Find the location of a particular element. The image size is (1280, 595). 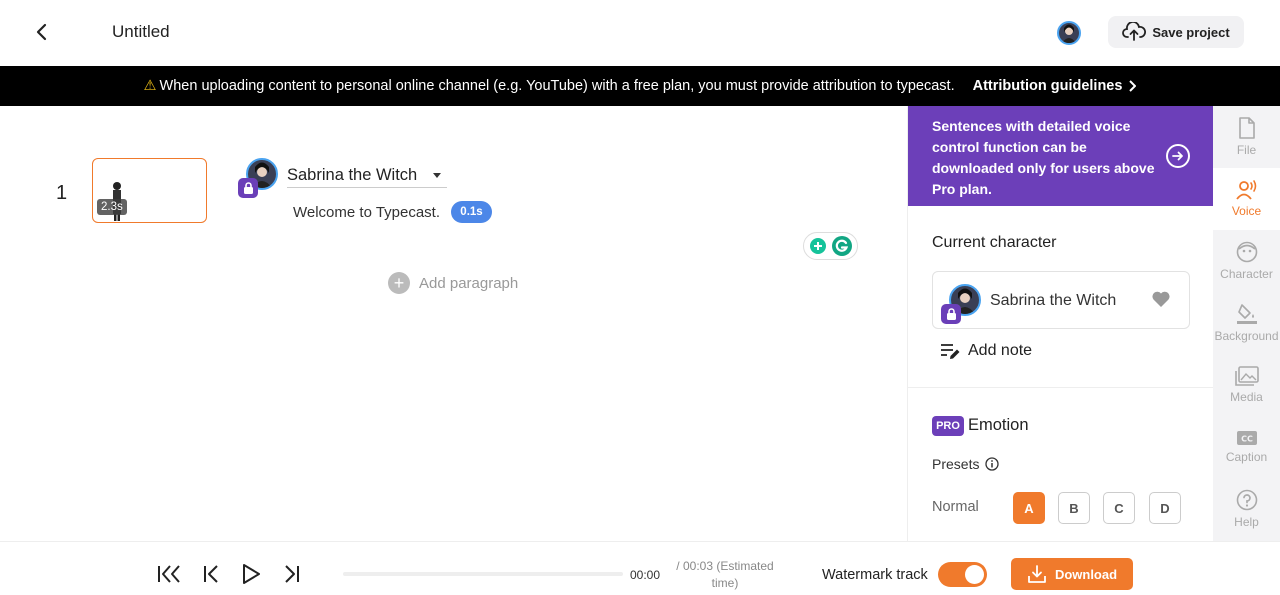

nav-media: Media is located at coordinates (1246, 385).